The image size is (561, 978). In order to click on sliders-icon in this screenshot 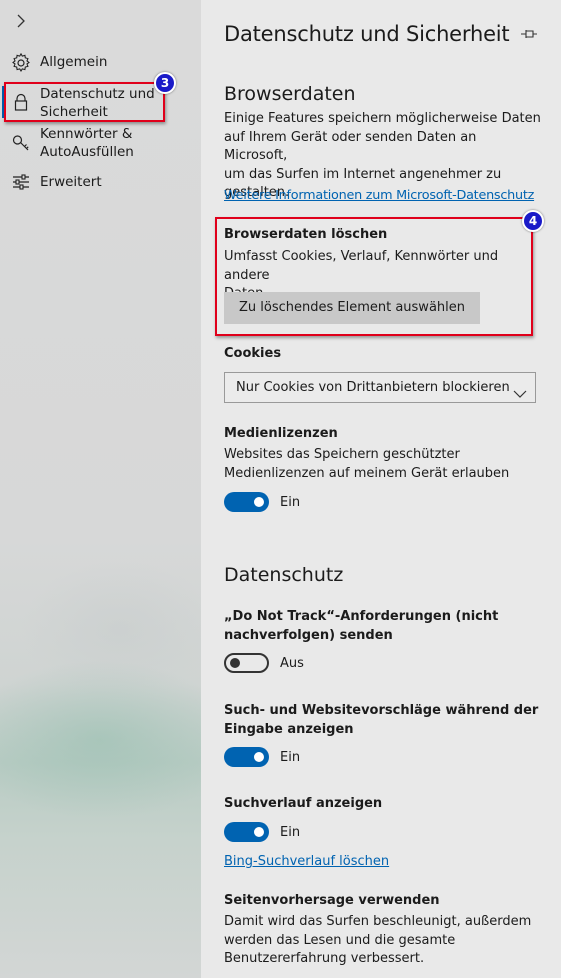, I will do `click(21, 182)`.